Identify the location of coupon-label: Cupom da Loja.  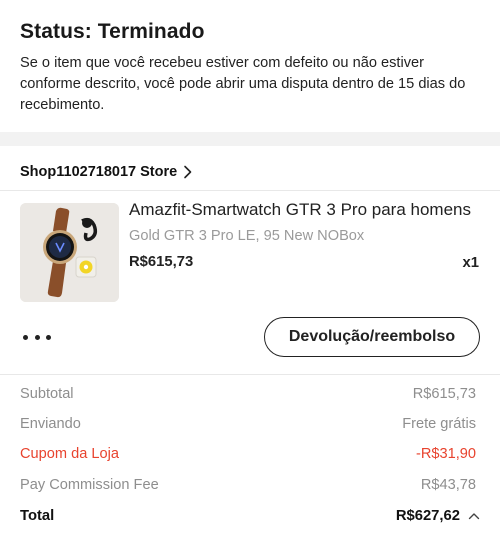
(69, 454).